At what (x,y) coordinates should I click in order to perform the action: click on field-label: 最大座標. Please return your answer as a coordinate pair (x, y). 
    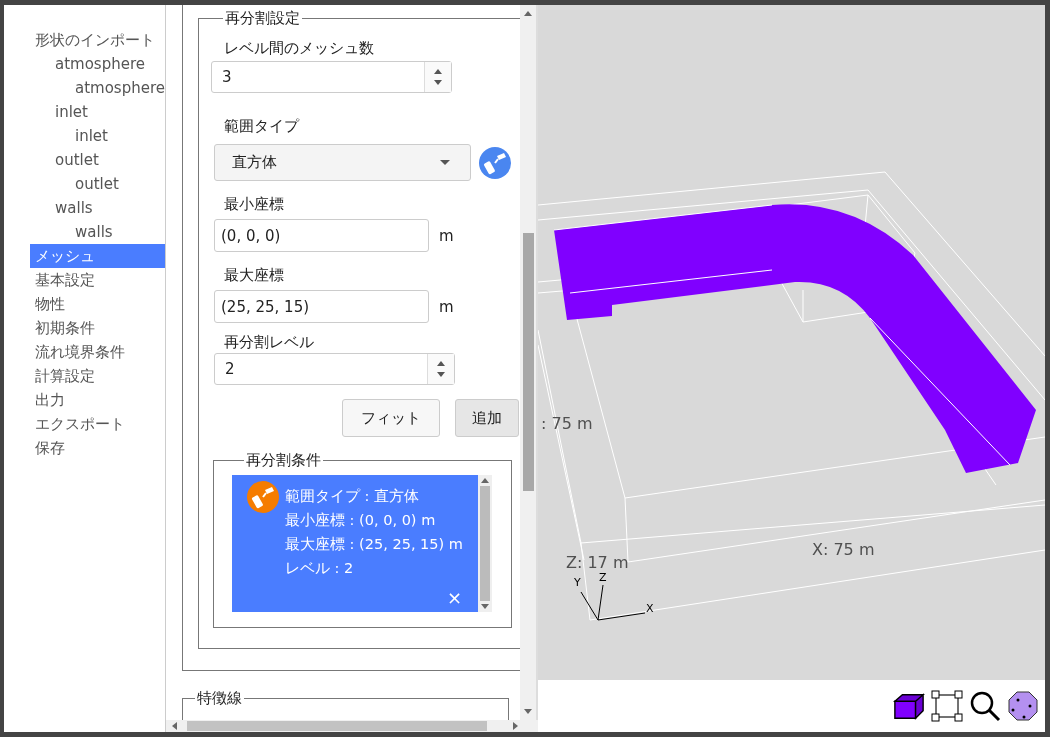
    Looking at the image, I should click on (254, 275).